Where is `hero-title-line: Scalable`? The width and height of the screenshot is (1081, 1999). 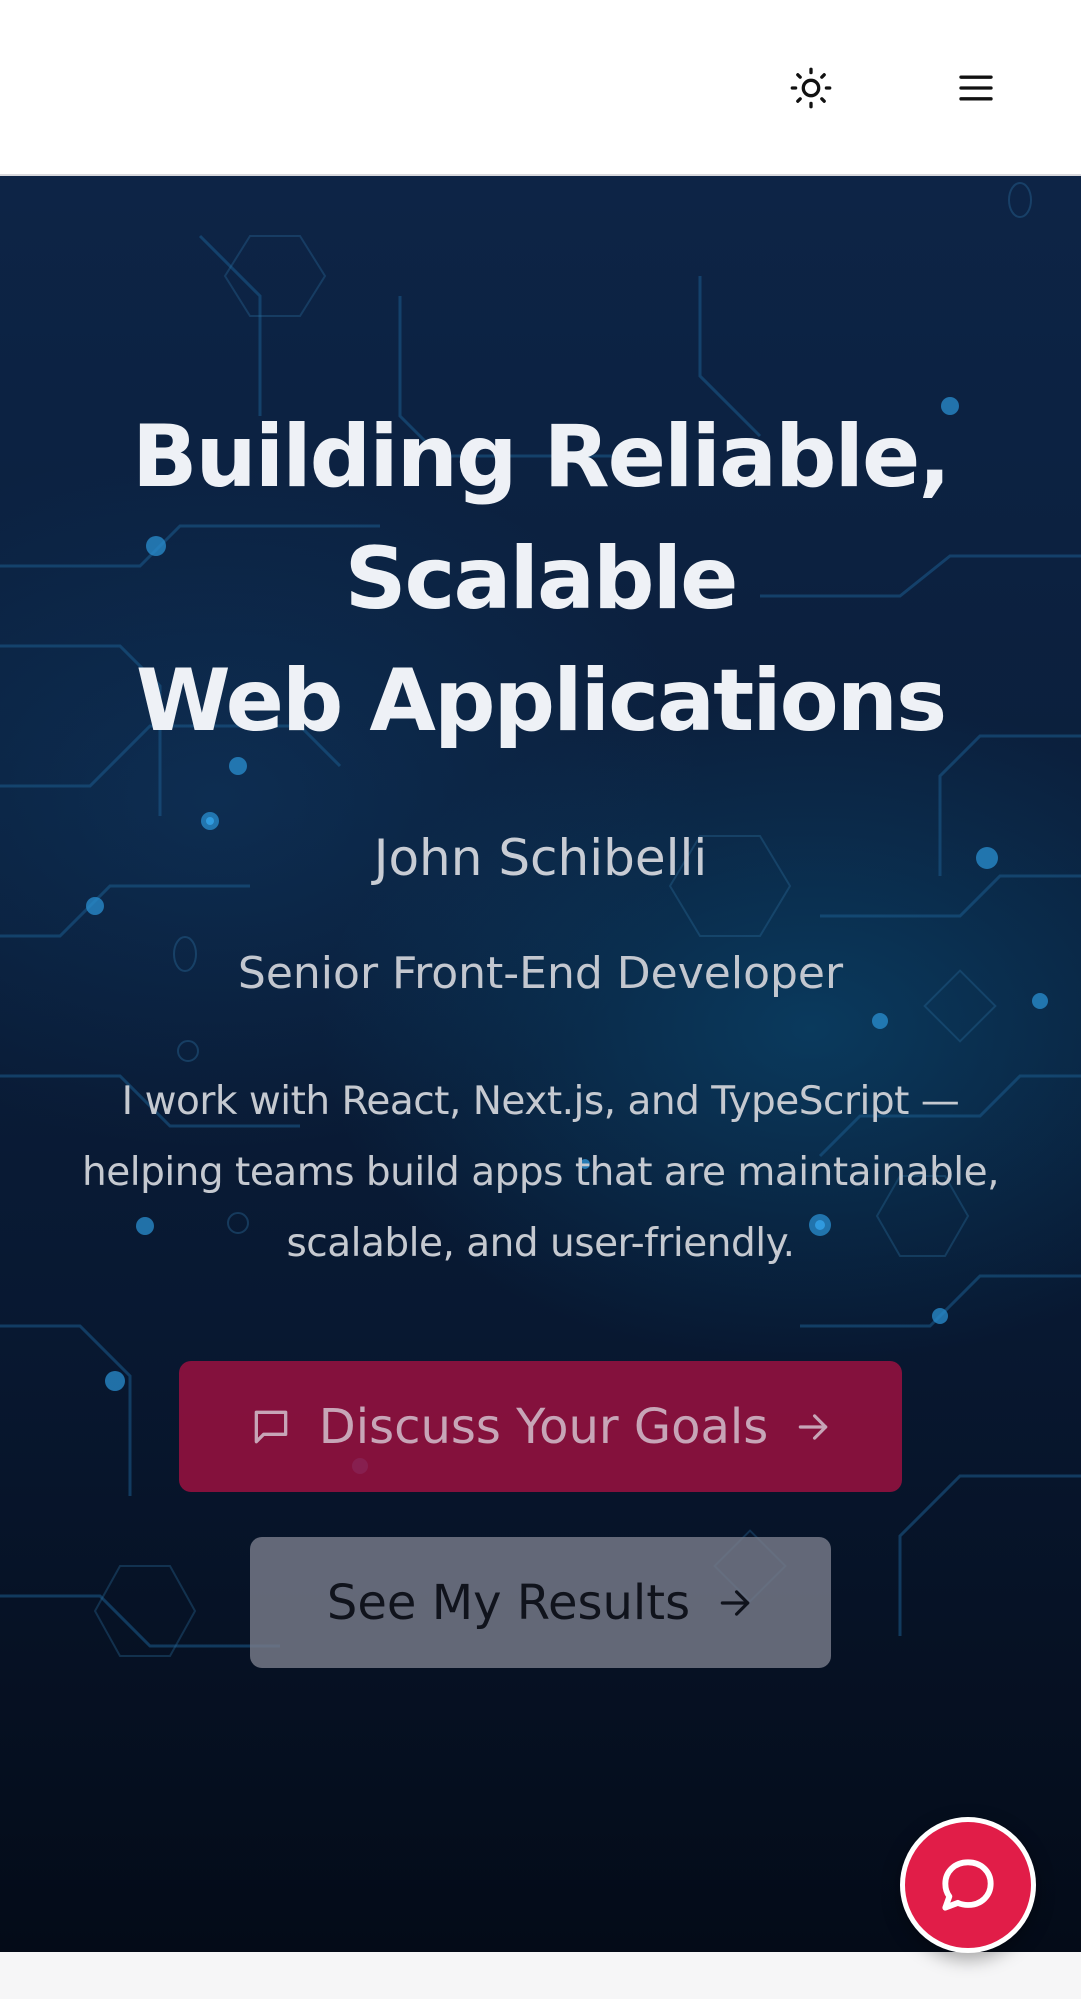 hero-title-line: Scalable is located at coordinates (541, 579).